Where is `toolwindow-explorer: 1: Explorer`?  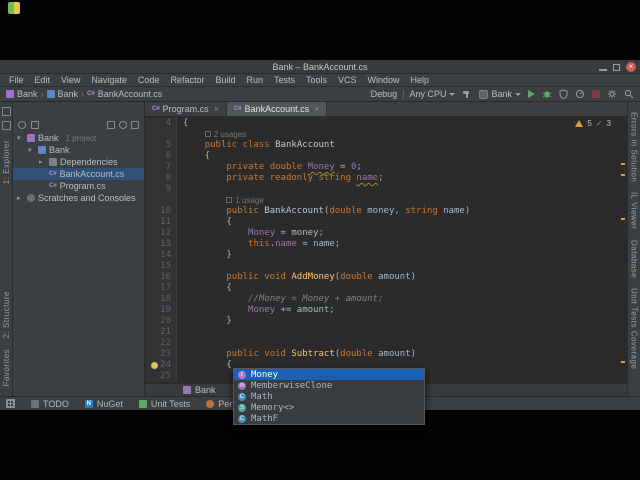
toolwindow-explorer: 1: Explorer is located at coordinates (6, 162).